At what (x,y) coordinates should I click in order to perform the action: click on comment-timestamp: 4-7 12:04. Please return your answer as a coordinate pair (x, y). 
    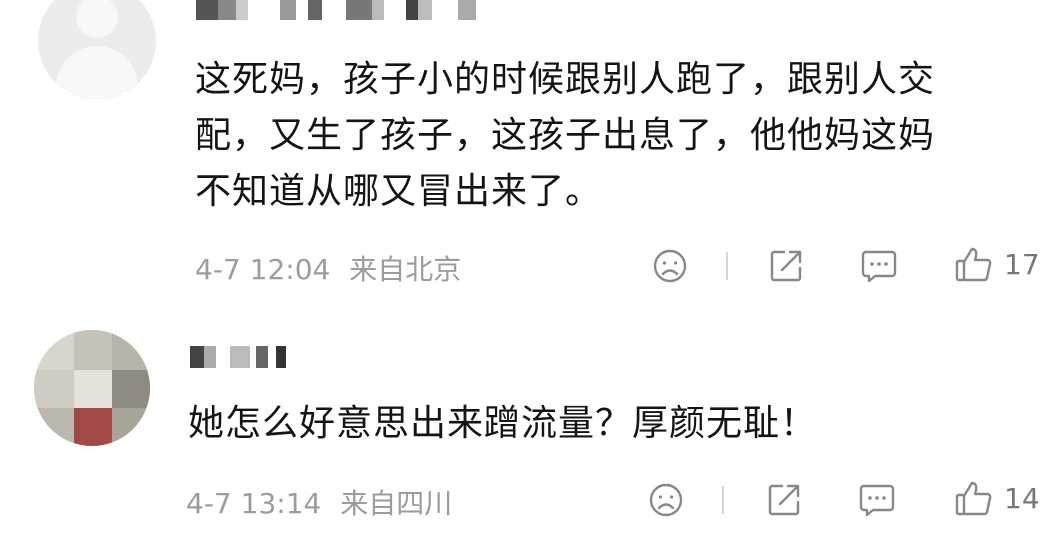
    Looking at the image, I should click on (263, 269).